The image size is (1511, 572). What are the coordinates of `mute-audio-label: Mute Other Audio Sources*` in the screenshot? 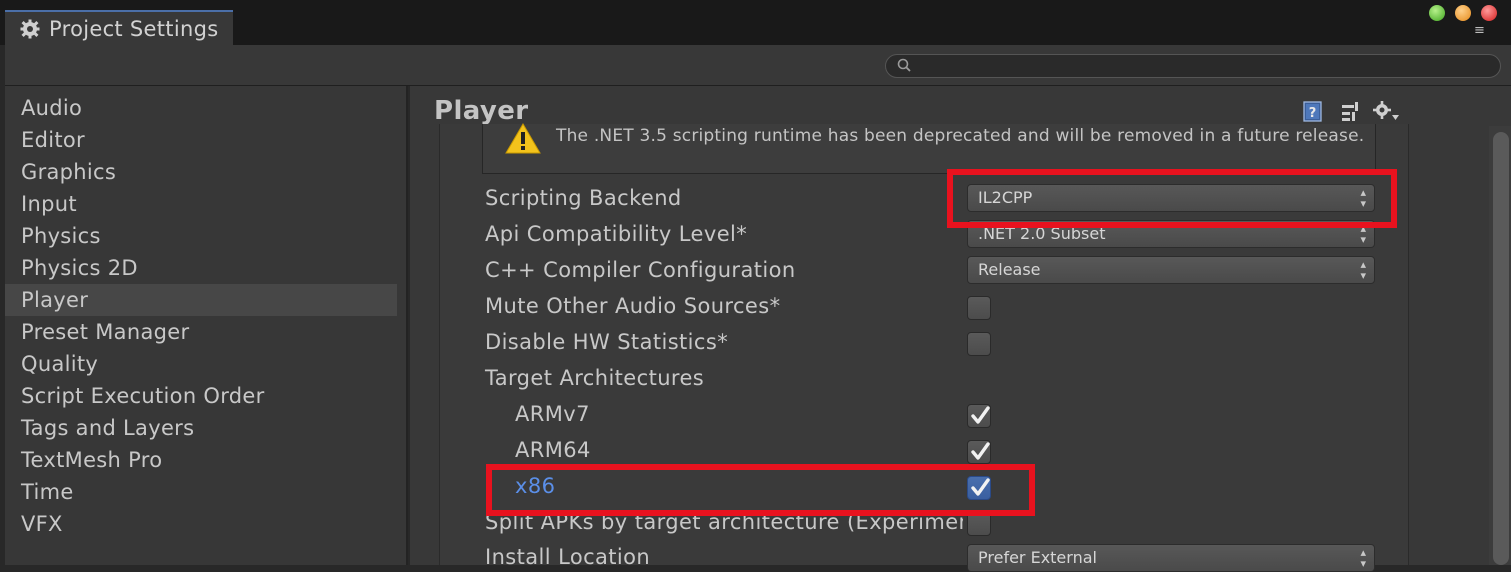 It's located at (633, 306).